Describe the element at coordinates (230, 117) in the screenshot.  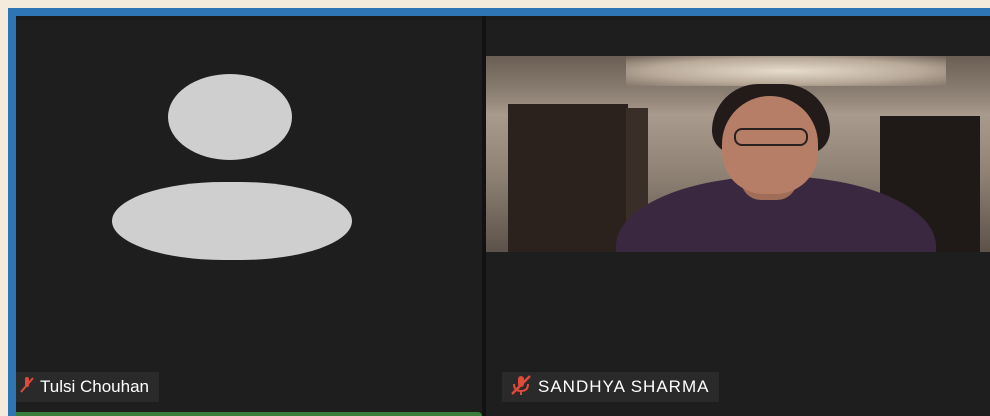
I see `avatar-head-icon` at that location.